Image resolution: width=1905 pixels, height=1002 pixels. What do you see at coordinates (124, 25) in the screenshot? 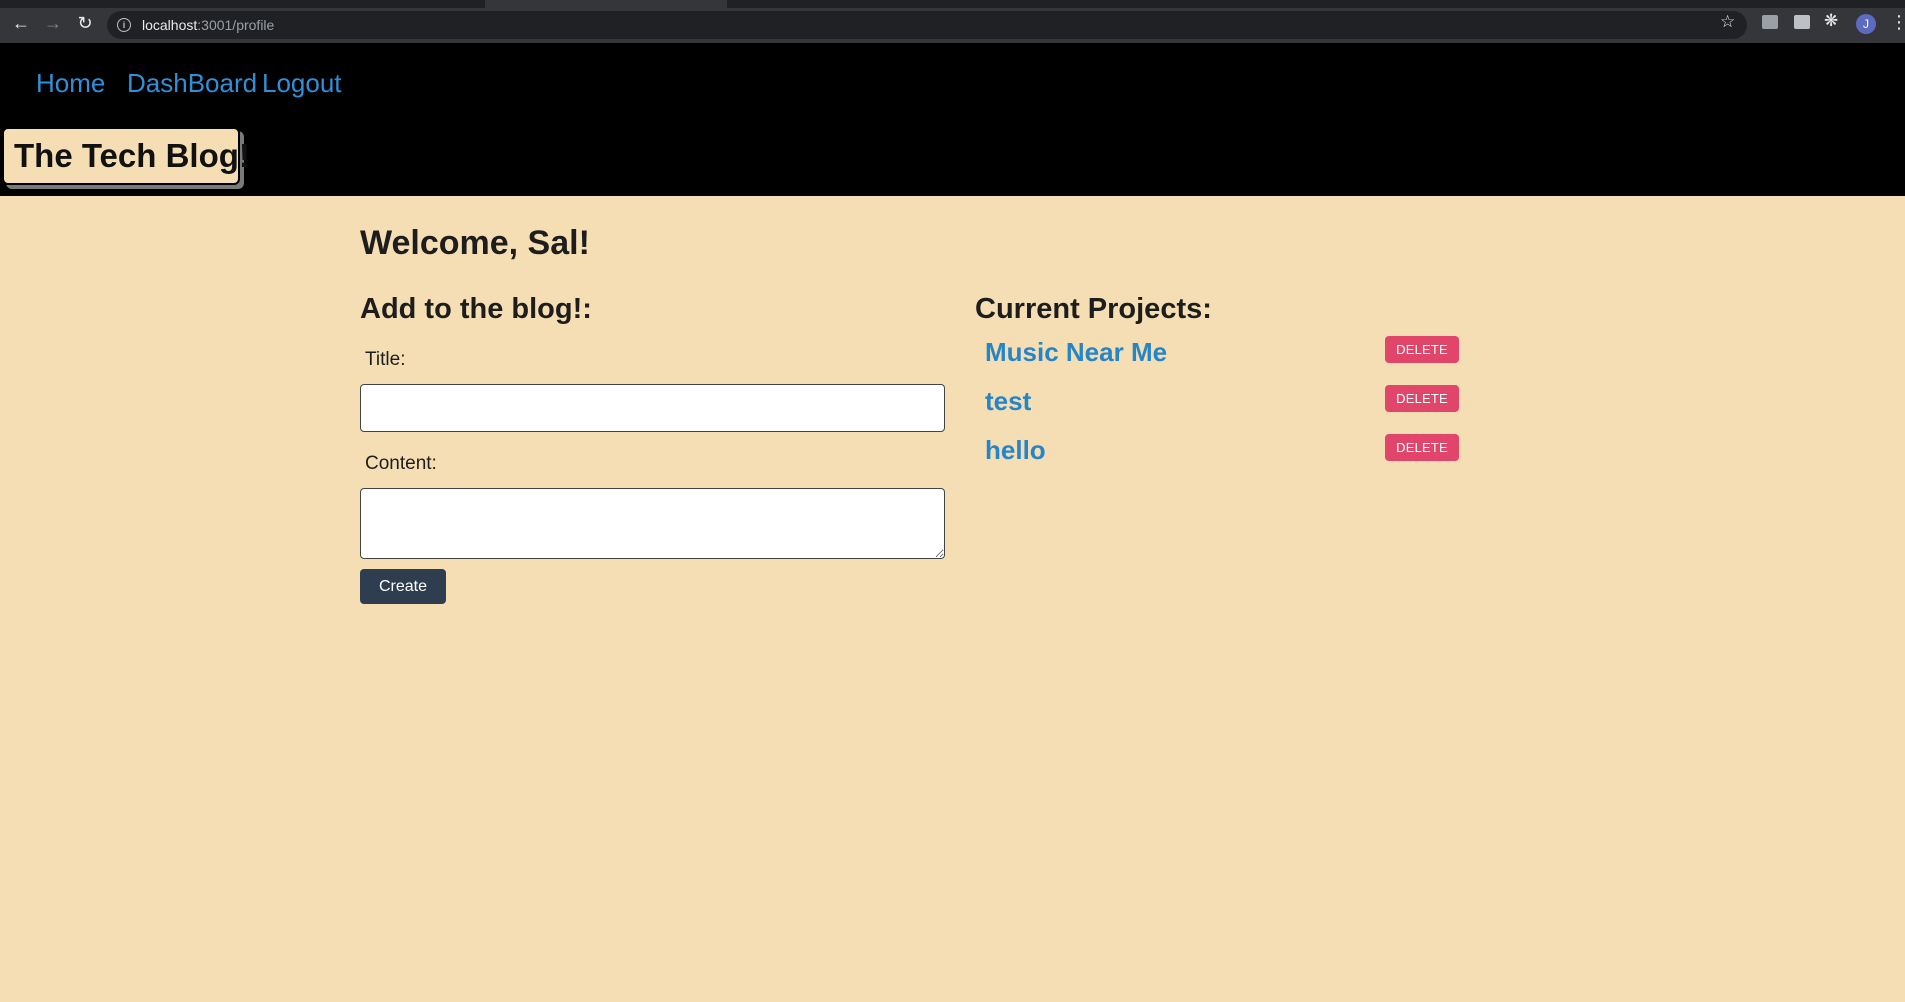
I see `site-info-icon: i` at bounding box center [124, 25].